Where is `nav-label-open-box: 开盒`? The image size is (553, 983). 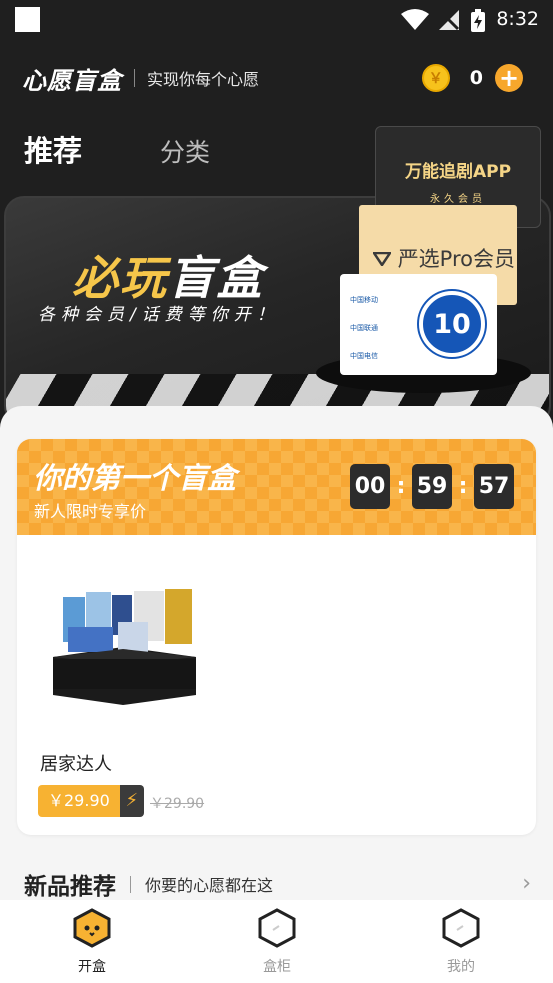 nav-label-open-box: 开盒 is located at coordinates (92, 967).